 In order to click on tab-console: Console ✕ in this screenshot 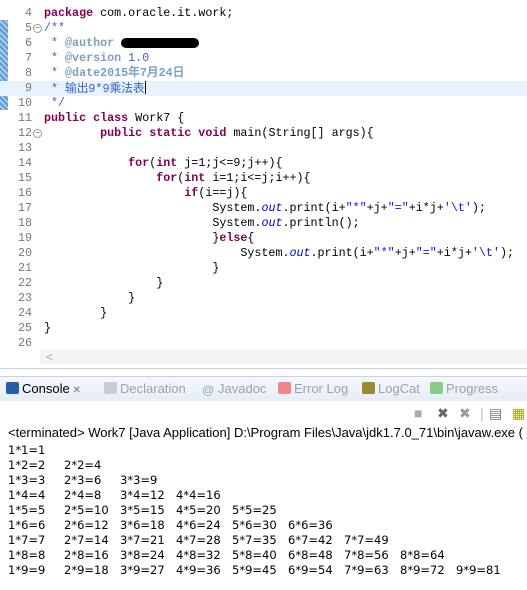, I will do `click(43, 388)`.